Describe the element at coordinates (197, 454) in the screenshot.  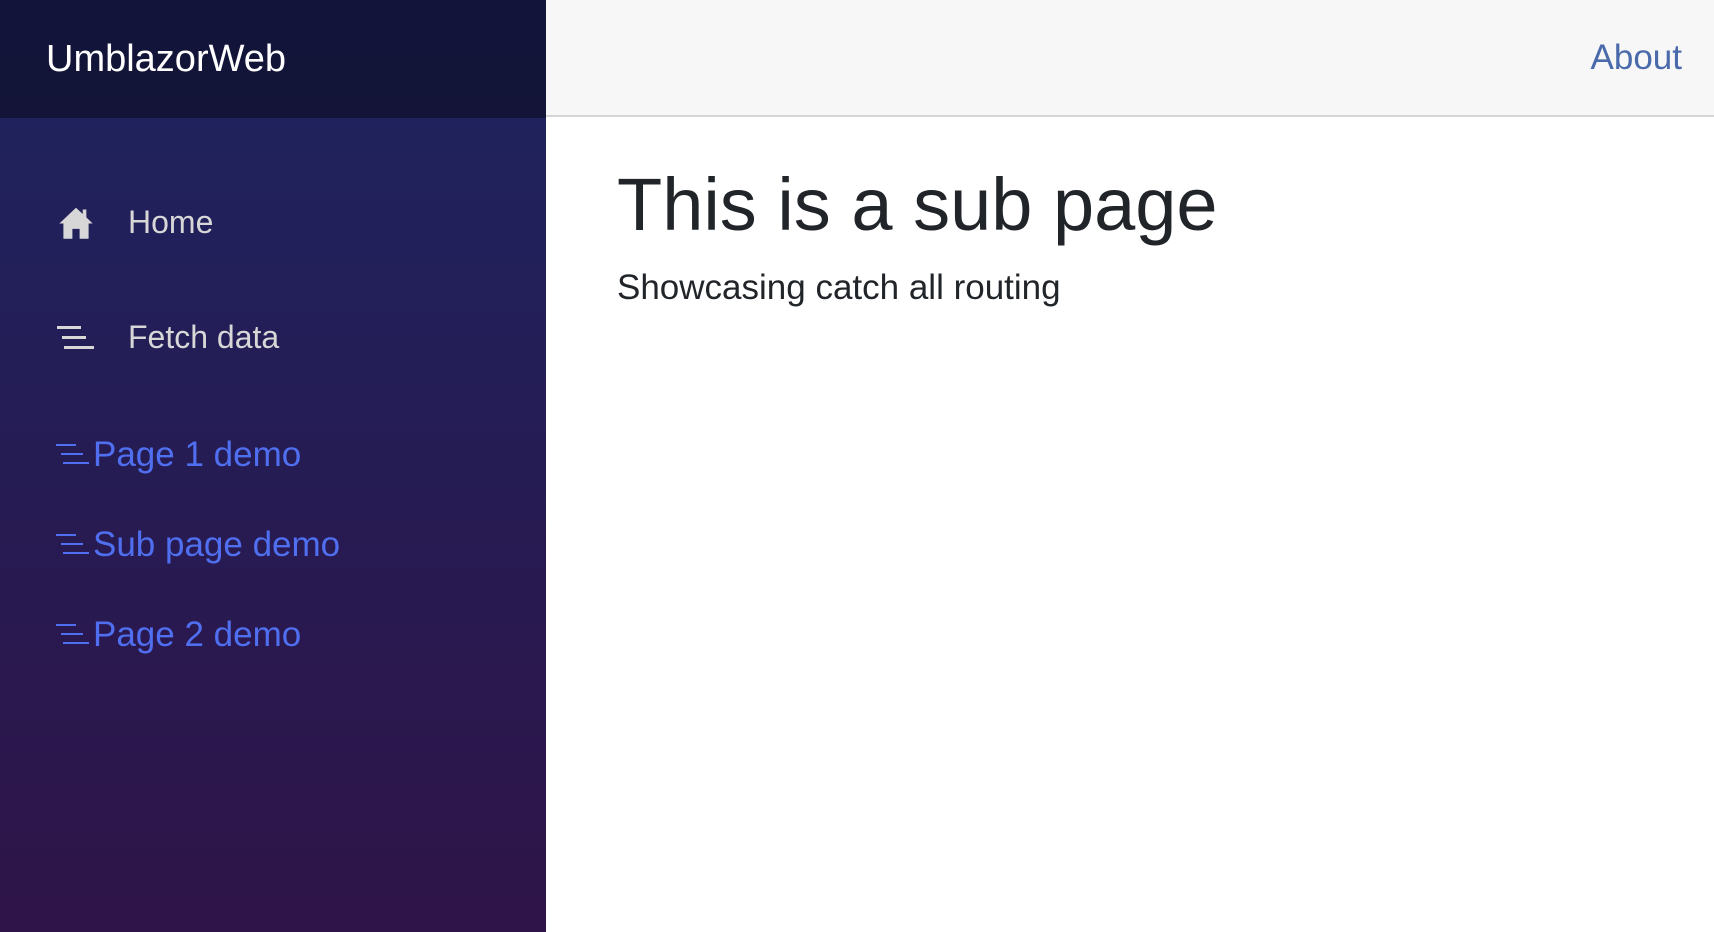
I see `sidebar-subitem-label: Page 1 demo` at that location.